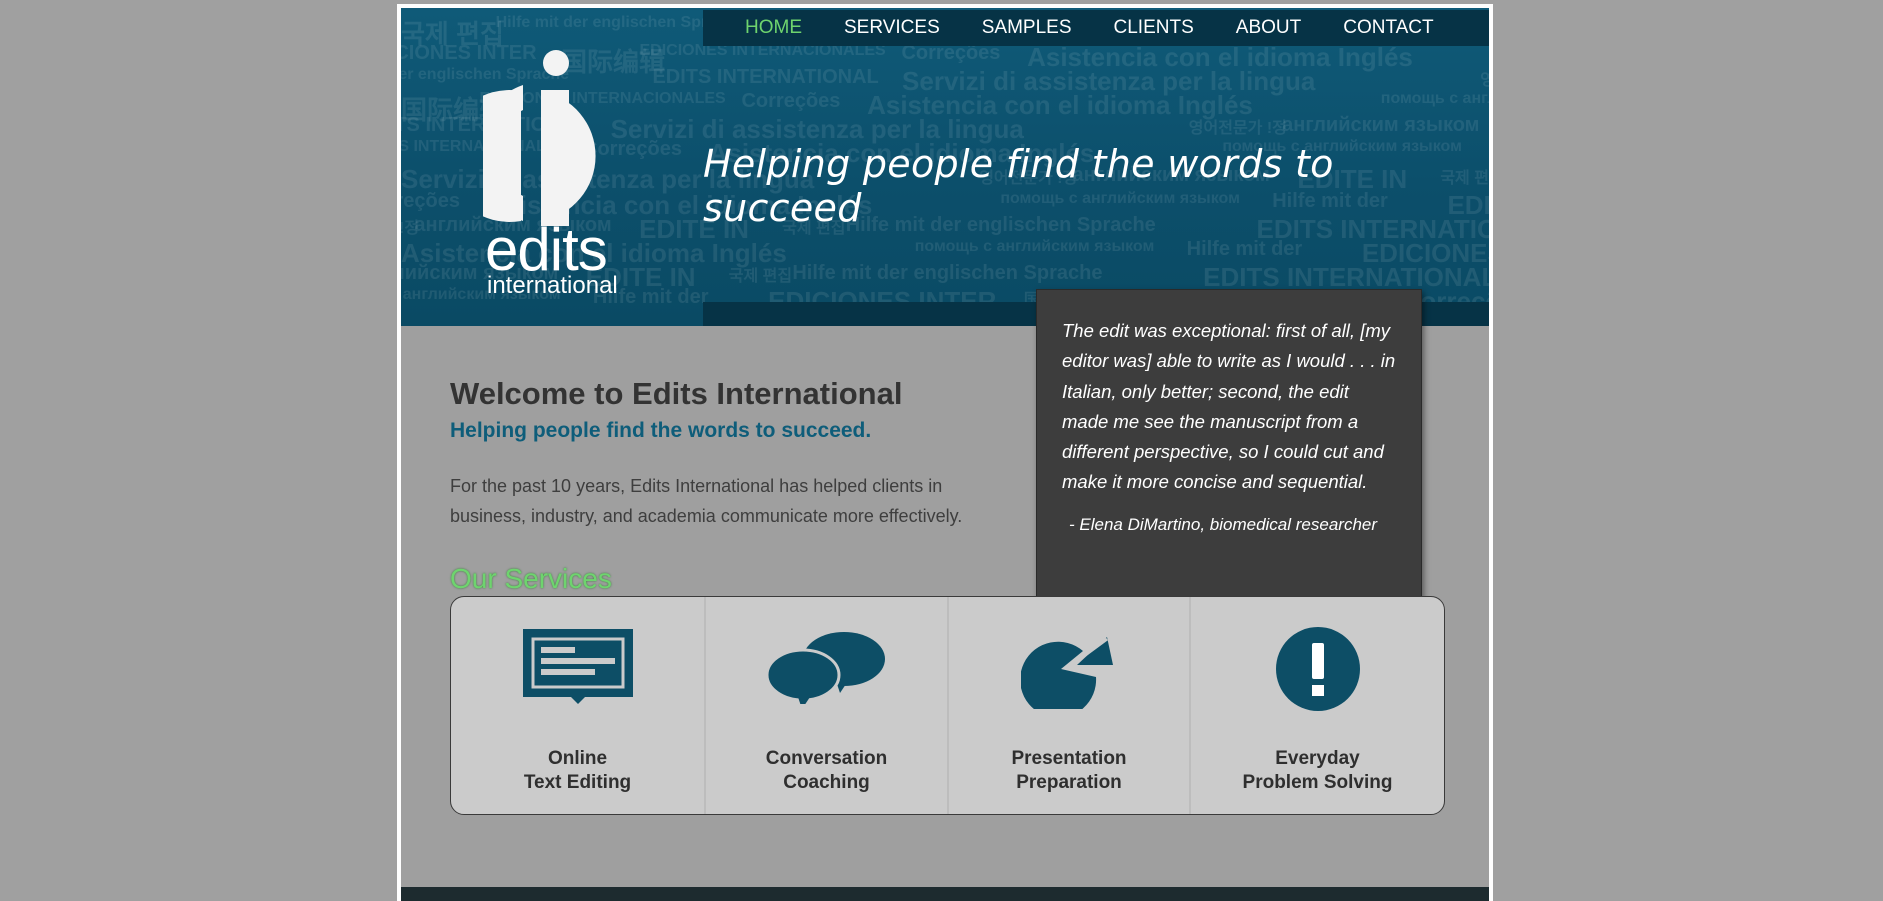 This screenshot has height=901, width=1883. I want to click on logo-text-edits: edits, so click(546, 249).